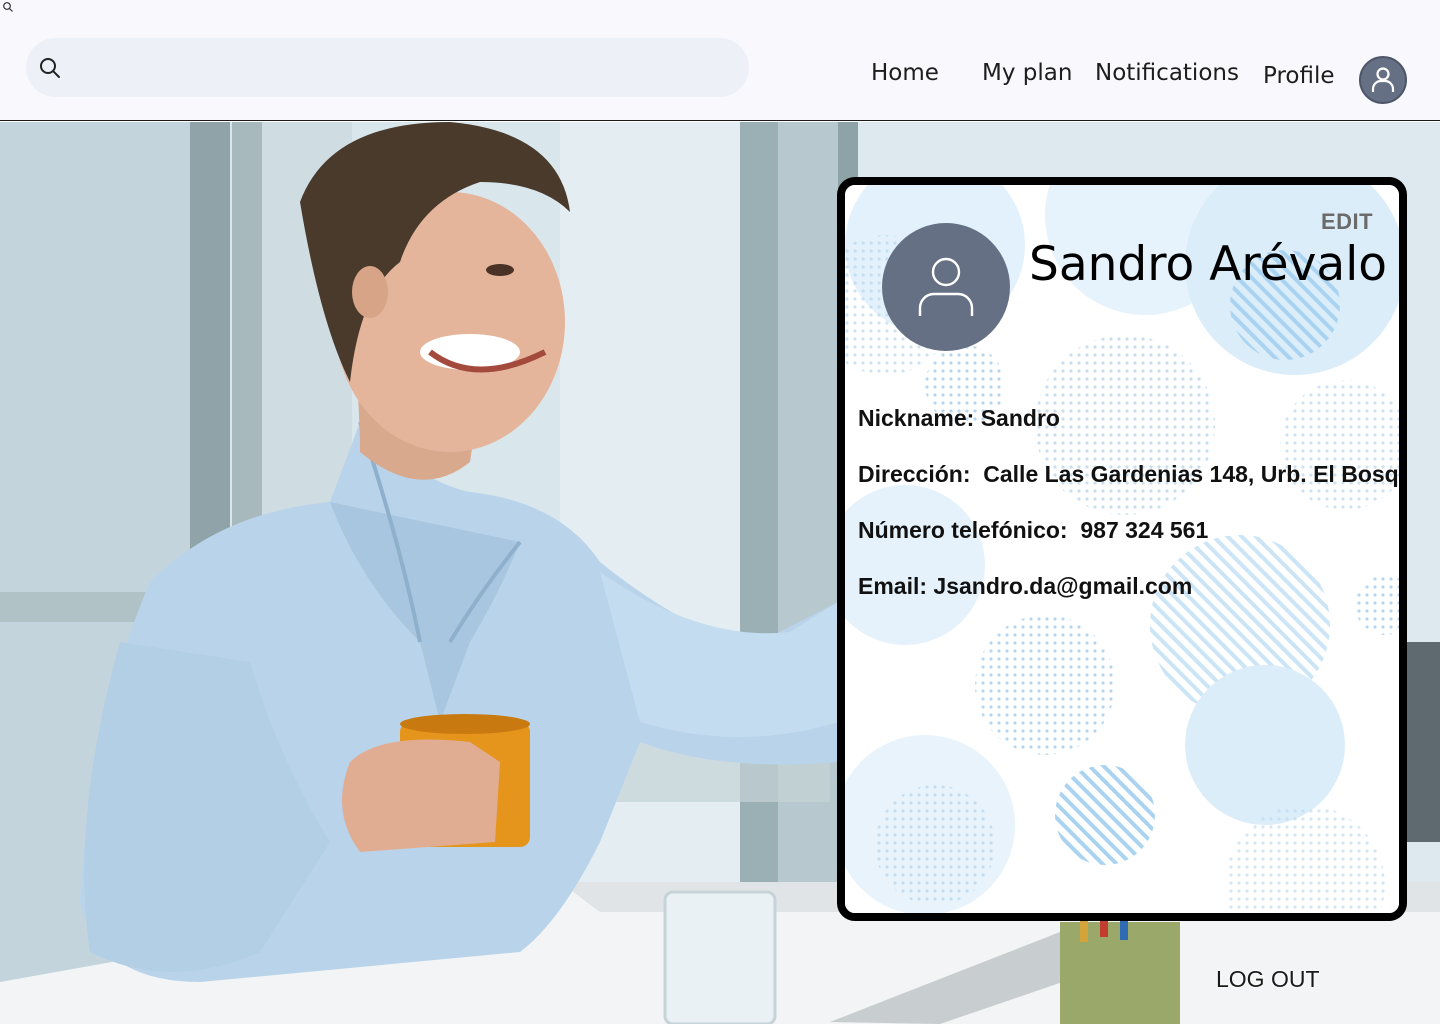  I want to click on search-bar, so click(387, 67).